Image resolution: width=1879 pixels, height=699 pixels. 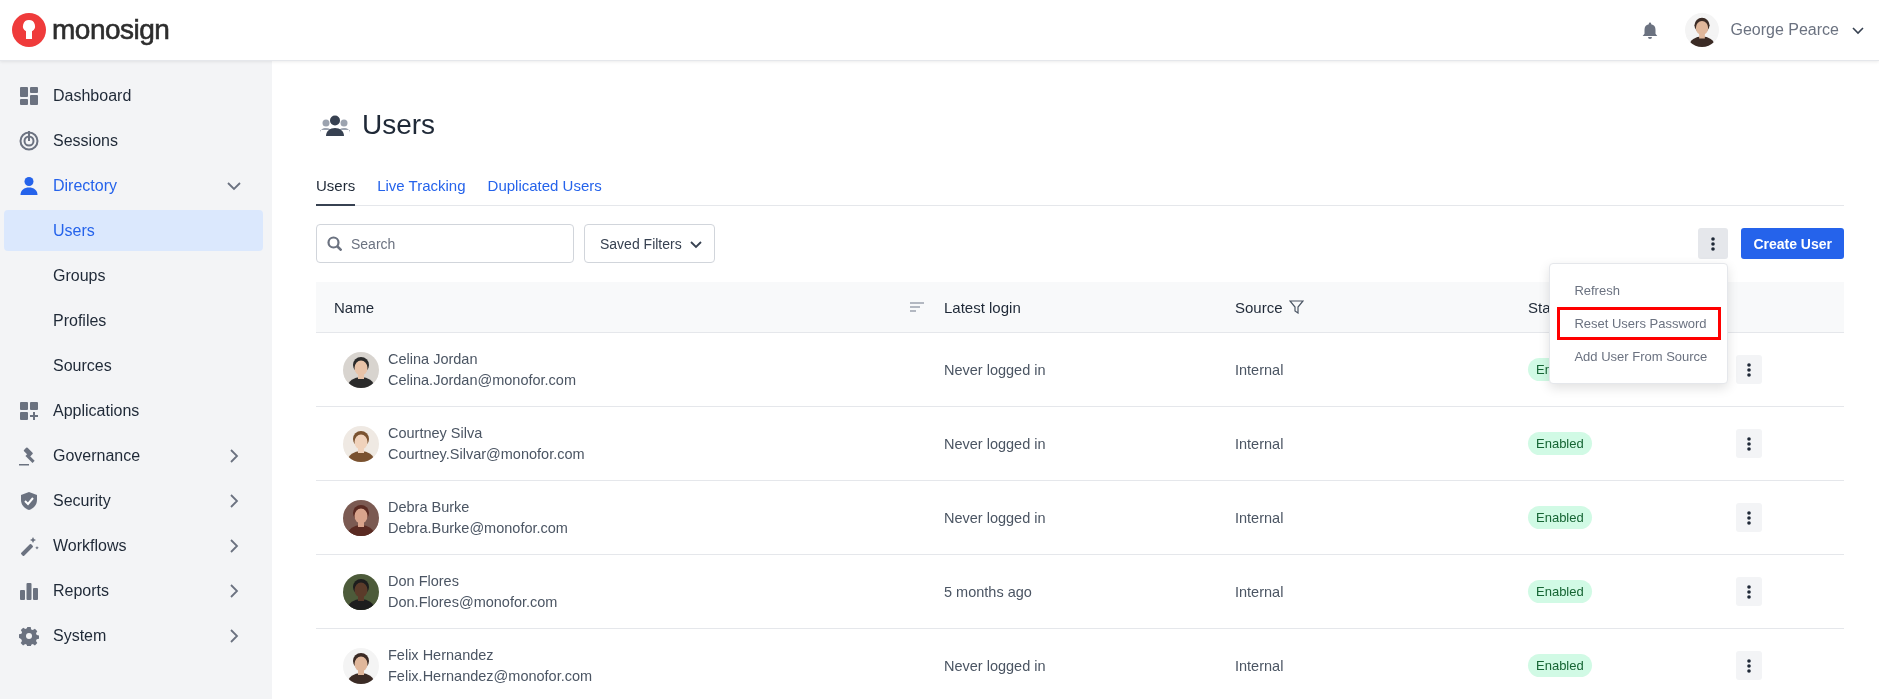 What do you see at coordinates (1296, 307) in the screenshot?
I see `filter-icon` at bounding box center [1296, 307].